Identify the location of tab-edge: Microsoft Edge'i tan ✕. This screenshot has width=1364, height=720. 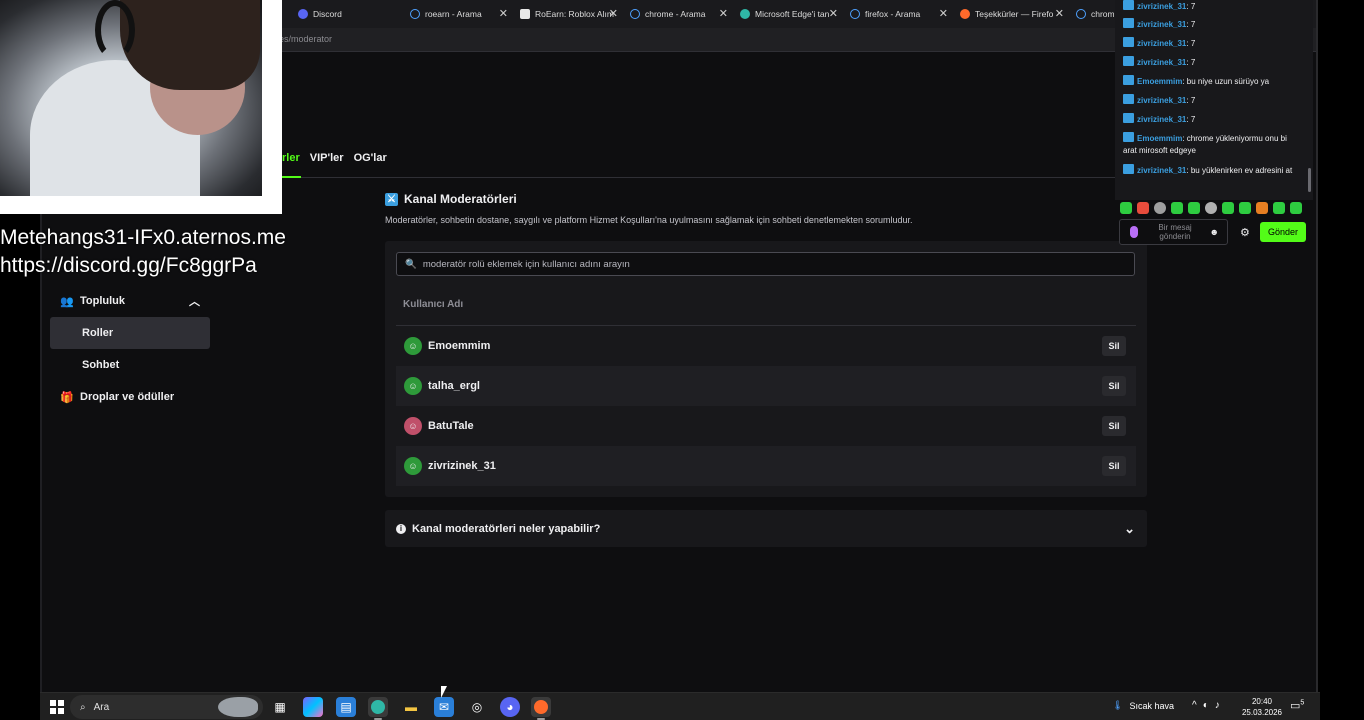
(788, 14).